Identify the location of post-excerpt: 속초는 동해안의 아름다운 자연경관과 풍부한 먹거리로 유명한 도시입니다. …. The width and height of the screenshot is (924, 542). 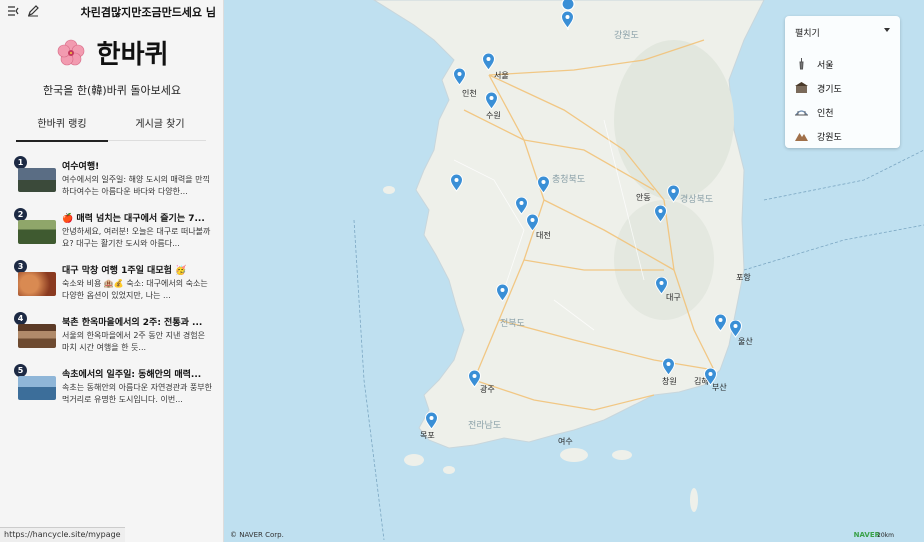
(137, 393).